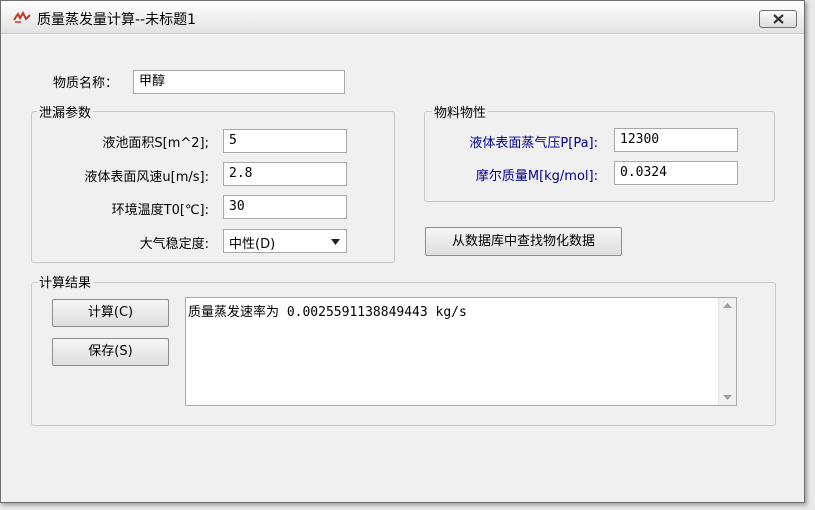  What do you see at coordinates (285, 141) in the screenshot?
I see `pool-area-input: 5` at bounding box center [285, 141].